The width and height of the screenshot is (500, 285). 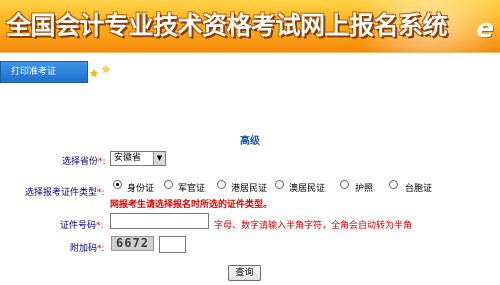 What do you see at coordinates (192, 189) in the screenshot?
I see `radio-label-officer-card: 军官证` at bounding box center [192, 189].